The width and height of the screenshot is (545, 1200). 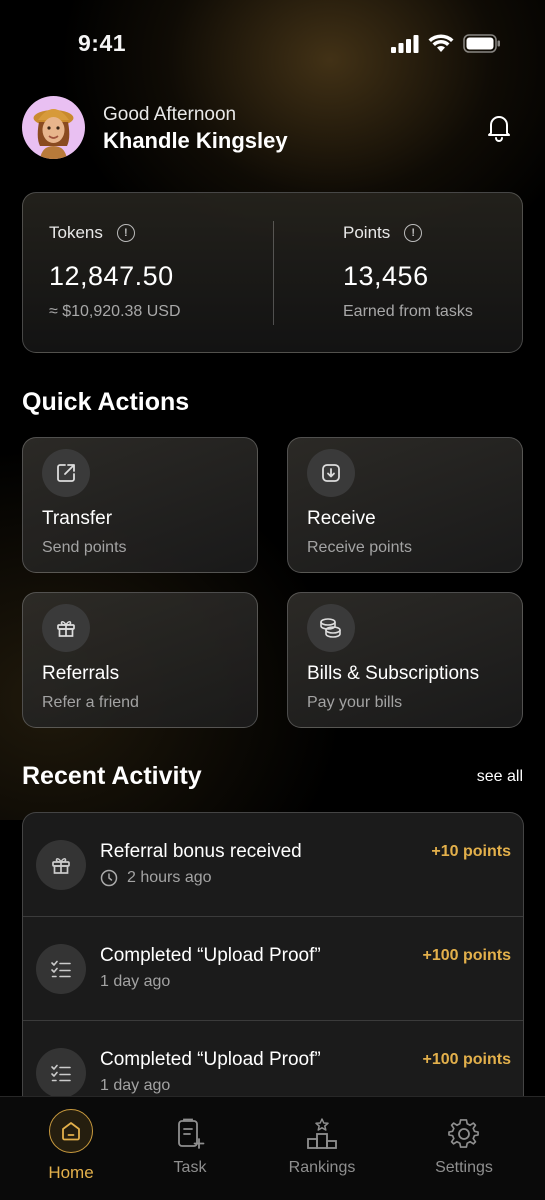 I want to click on clock-icon, so click(x=109, y=878).